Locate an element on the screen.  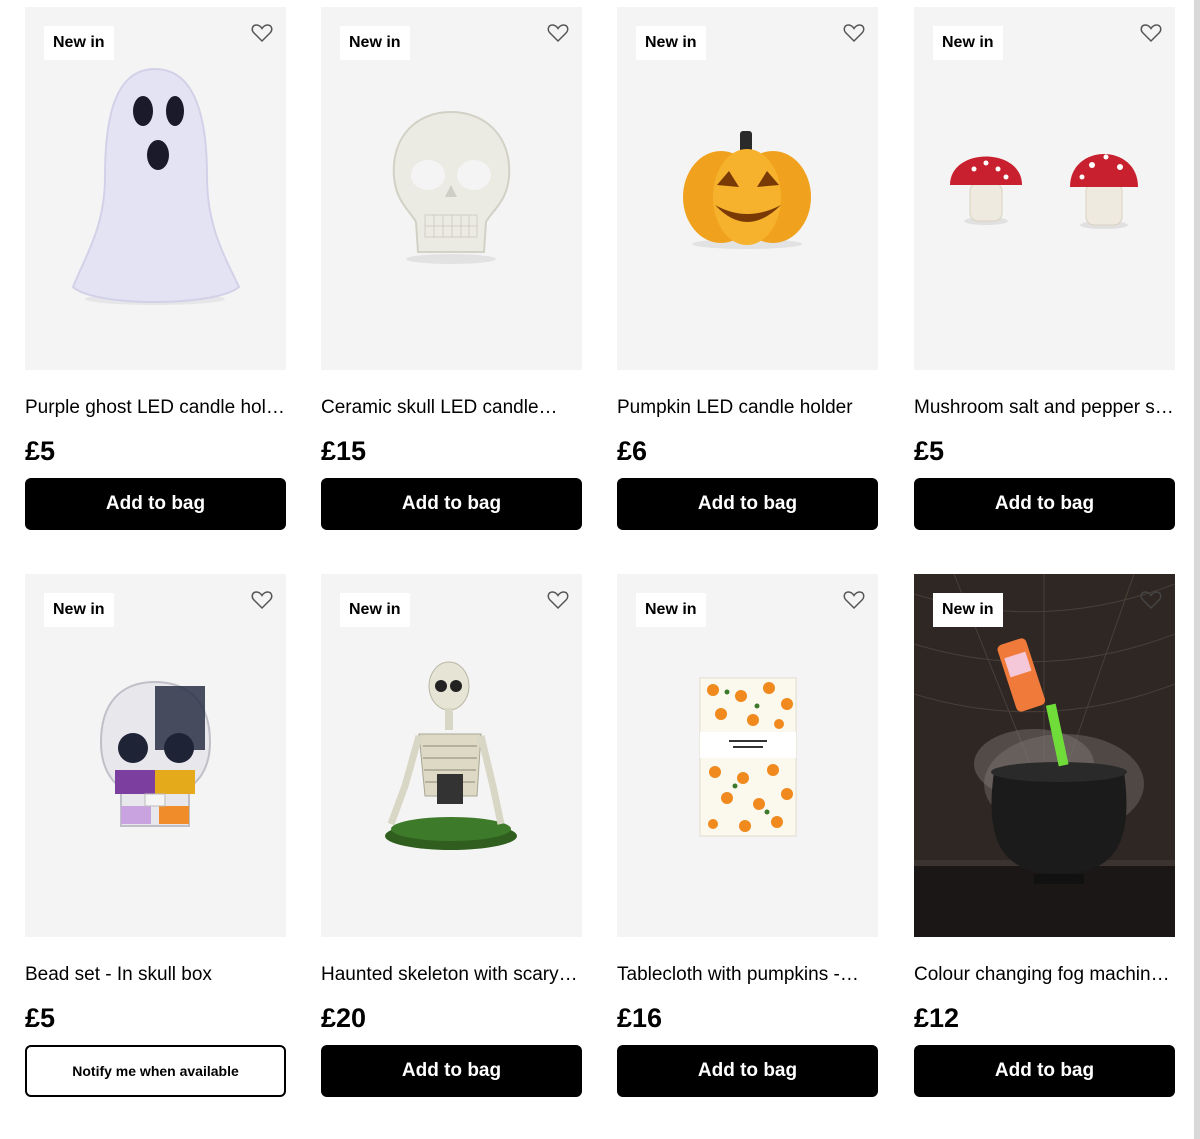
tablecloth-image is located at coordinates (748, 757).